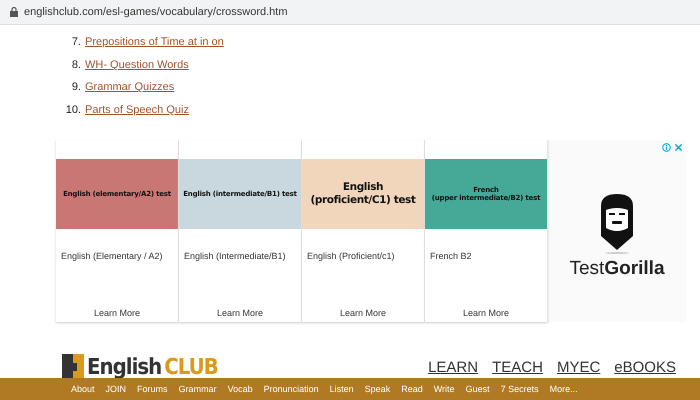 This screenshot has width=700, height=400. What do you see at coordinates (112, 256) in the screenshot?
I see `ad-card-title: English (Elementary / A2)` at bounding box center [112, 256].